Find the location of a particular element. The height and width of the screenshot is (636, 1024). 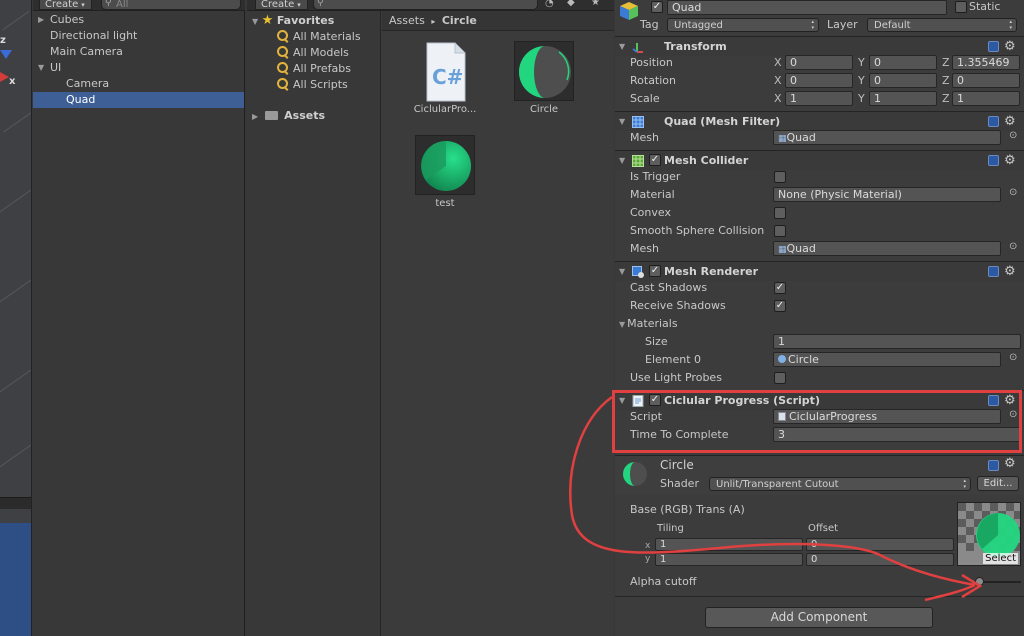

position-y-field: 0 is located at coordinates (903, 62).